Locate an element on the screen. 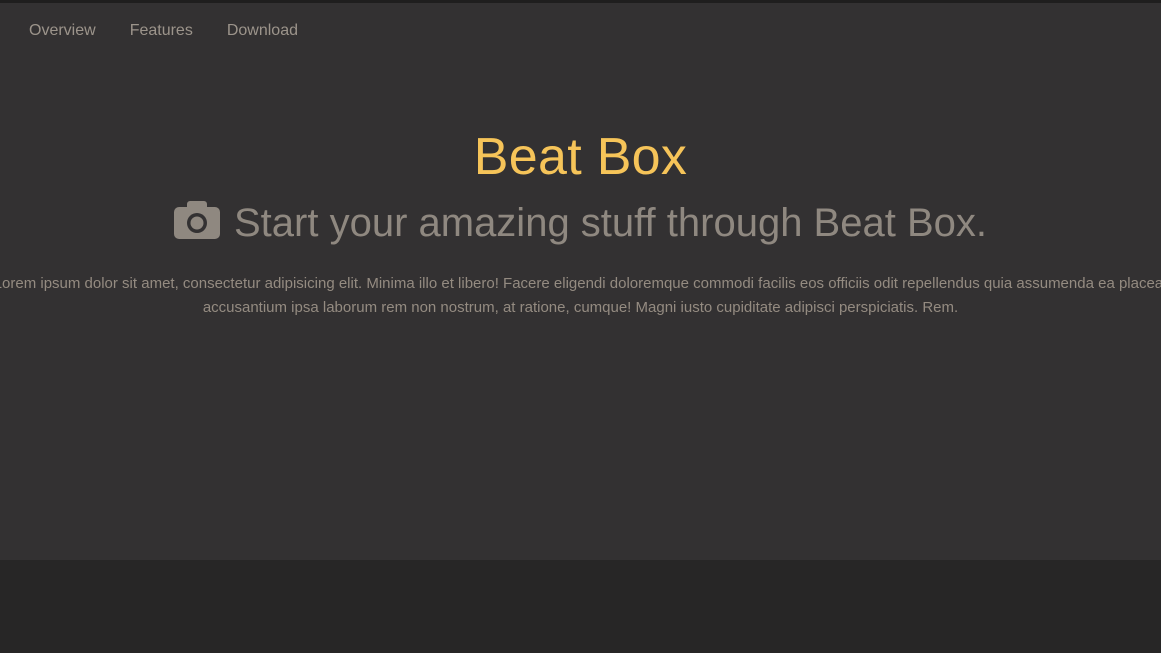 This screenshot has height=653, width=1161. nav-link-features: Features is located at coordinates (161, 31).